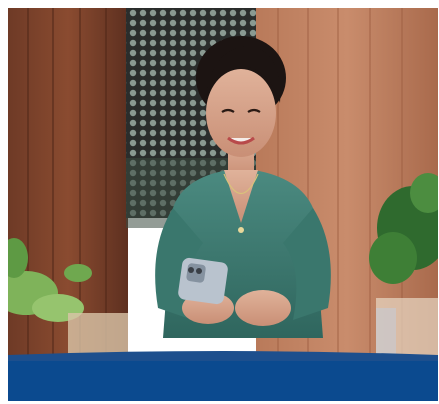 This screenshot has width=439, height=404. Describe the element at coordinates (203, 281) in the screenshot. I see `smartphone` at that location.